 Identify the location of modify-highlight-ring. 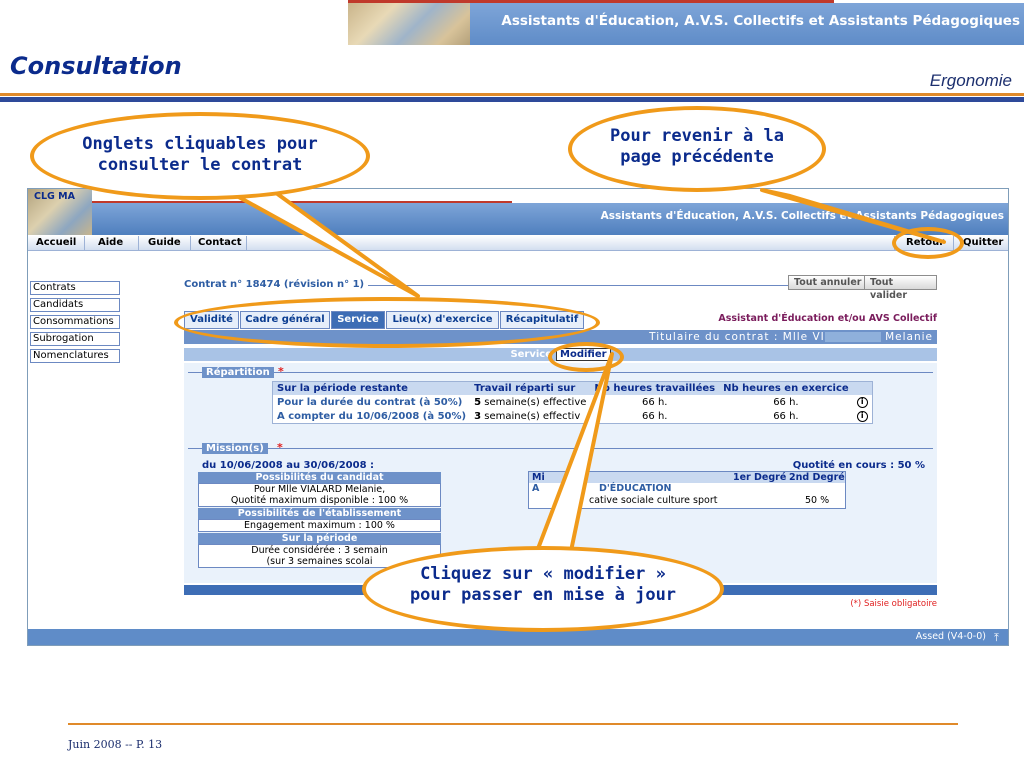
(586, 357).